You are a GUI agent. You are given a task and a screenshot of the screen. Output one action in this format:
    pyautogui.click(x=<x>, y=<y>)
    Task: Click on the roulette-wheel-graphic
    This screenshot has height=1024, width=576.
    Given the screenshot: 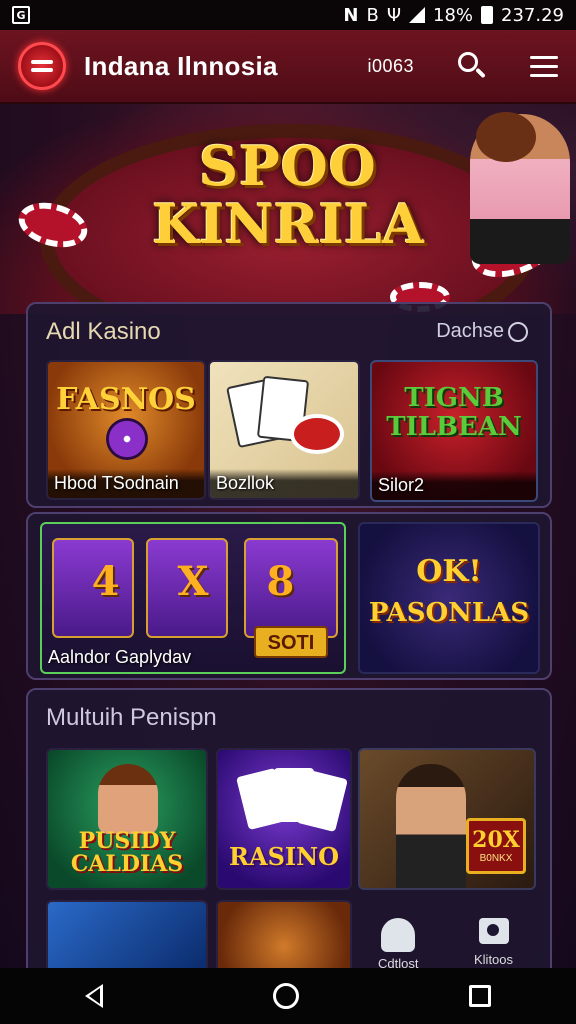 What is the action you would take?
    pyautogui.click(x=127, y=439)
    